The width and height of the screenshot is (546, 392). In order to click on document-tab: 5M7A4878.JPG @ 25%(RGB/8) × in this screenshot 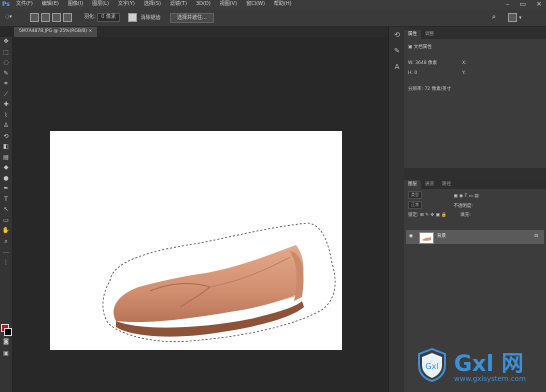, I will do `click(56, 32)`.